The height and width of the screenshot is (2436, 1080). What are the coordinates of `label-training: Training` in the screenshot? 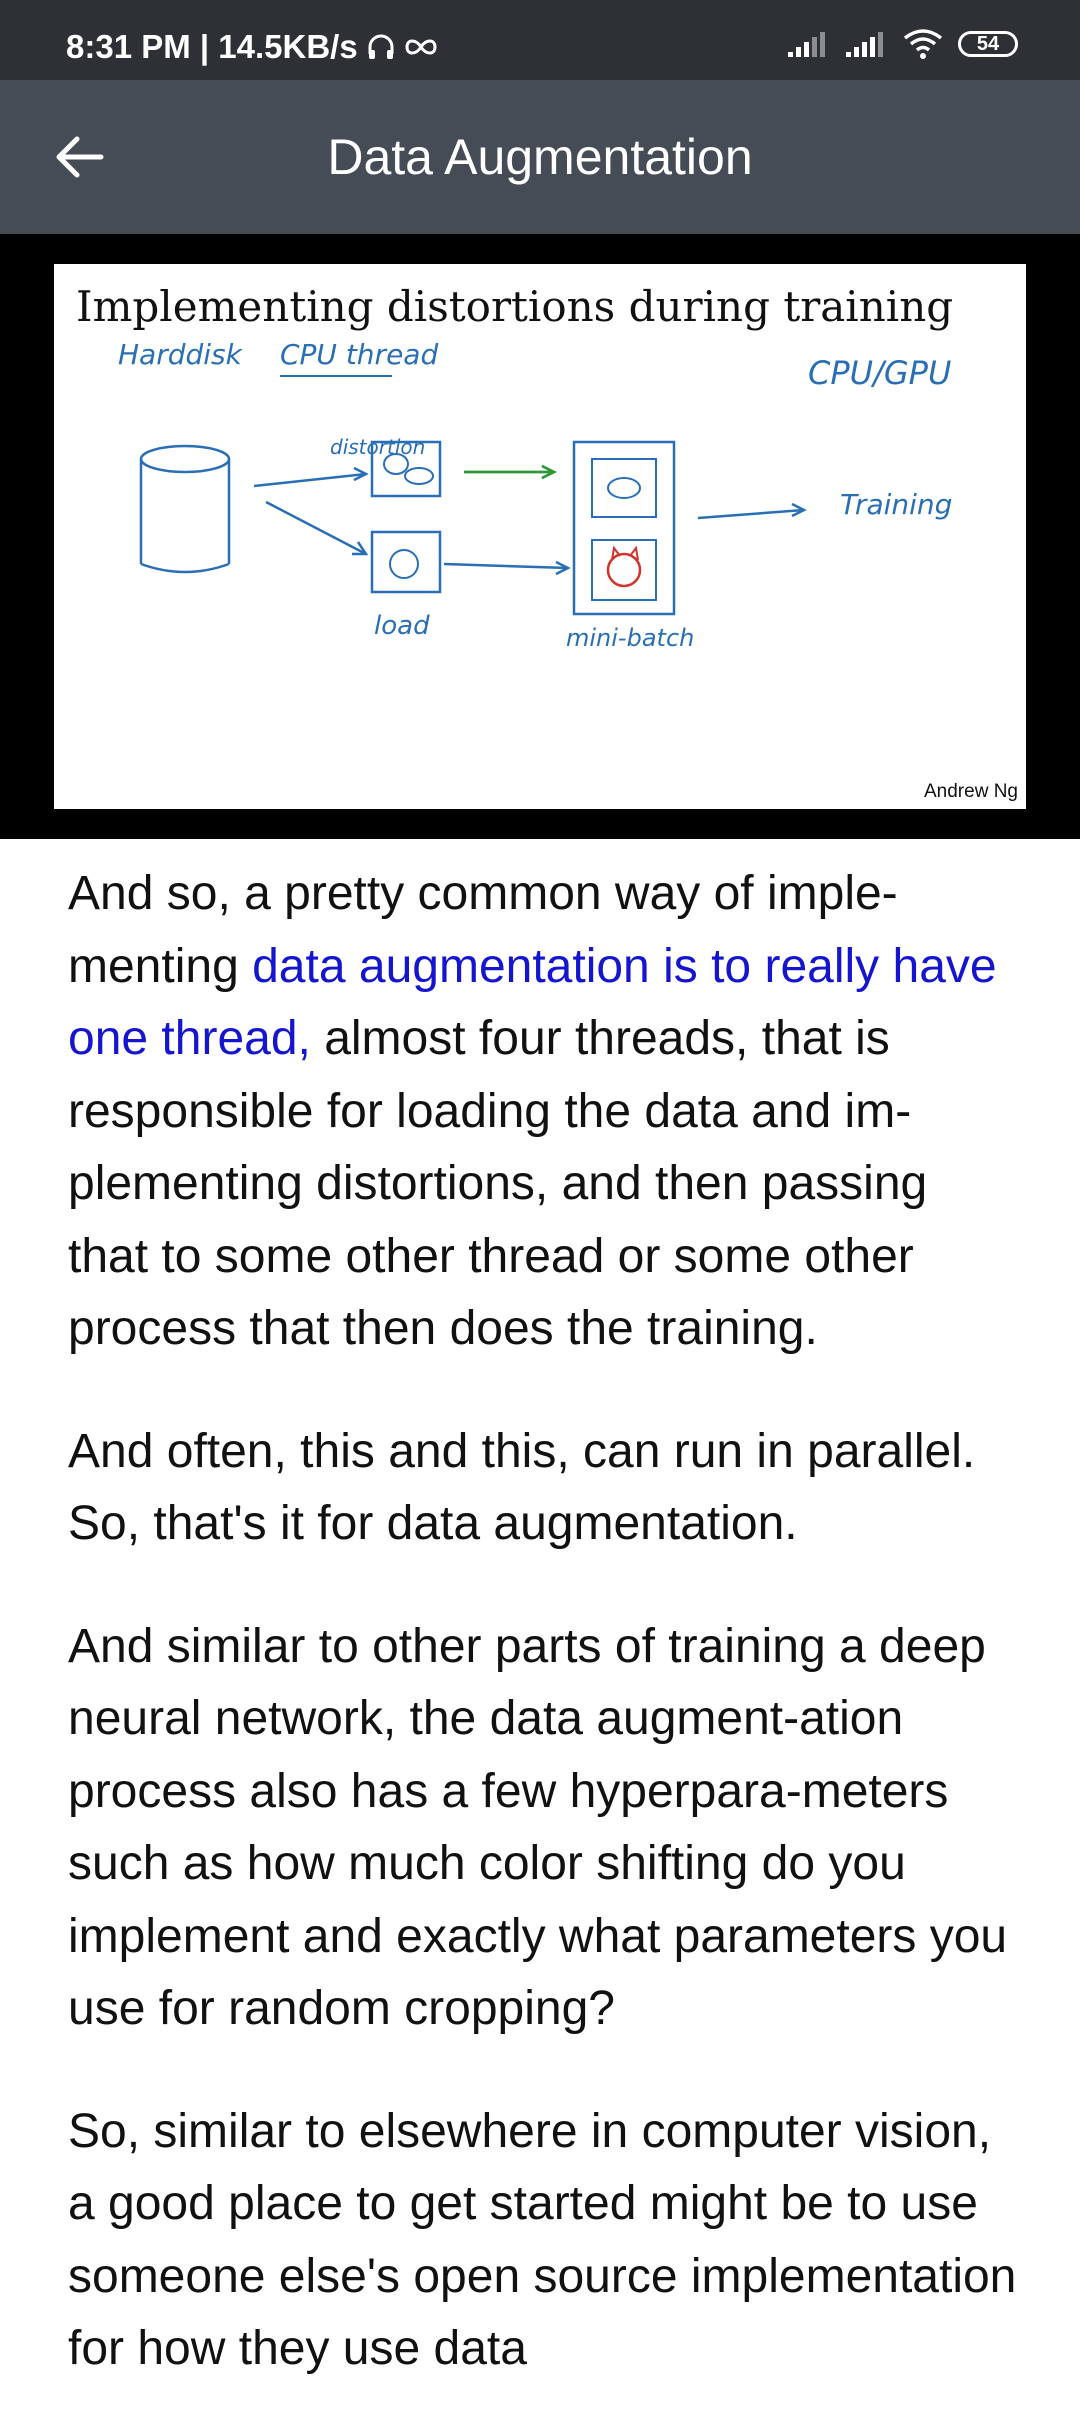 It's located at (896, 504).